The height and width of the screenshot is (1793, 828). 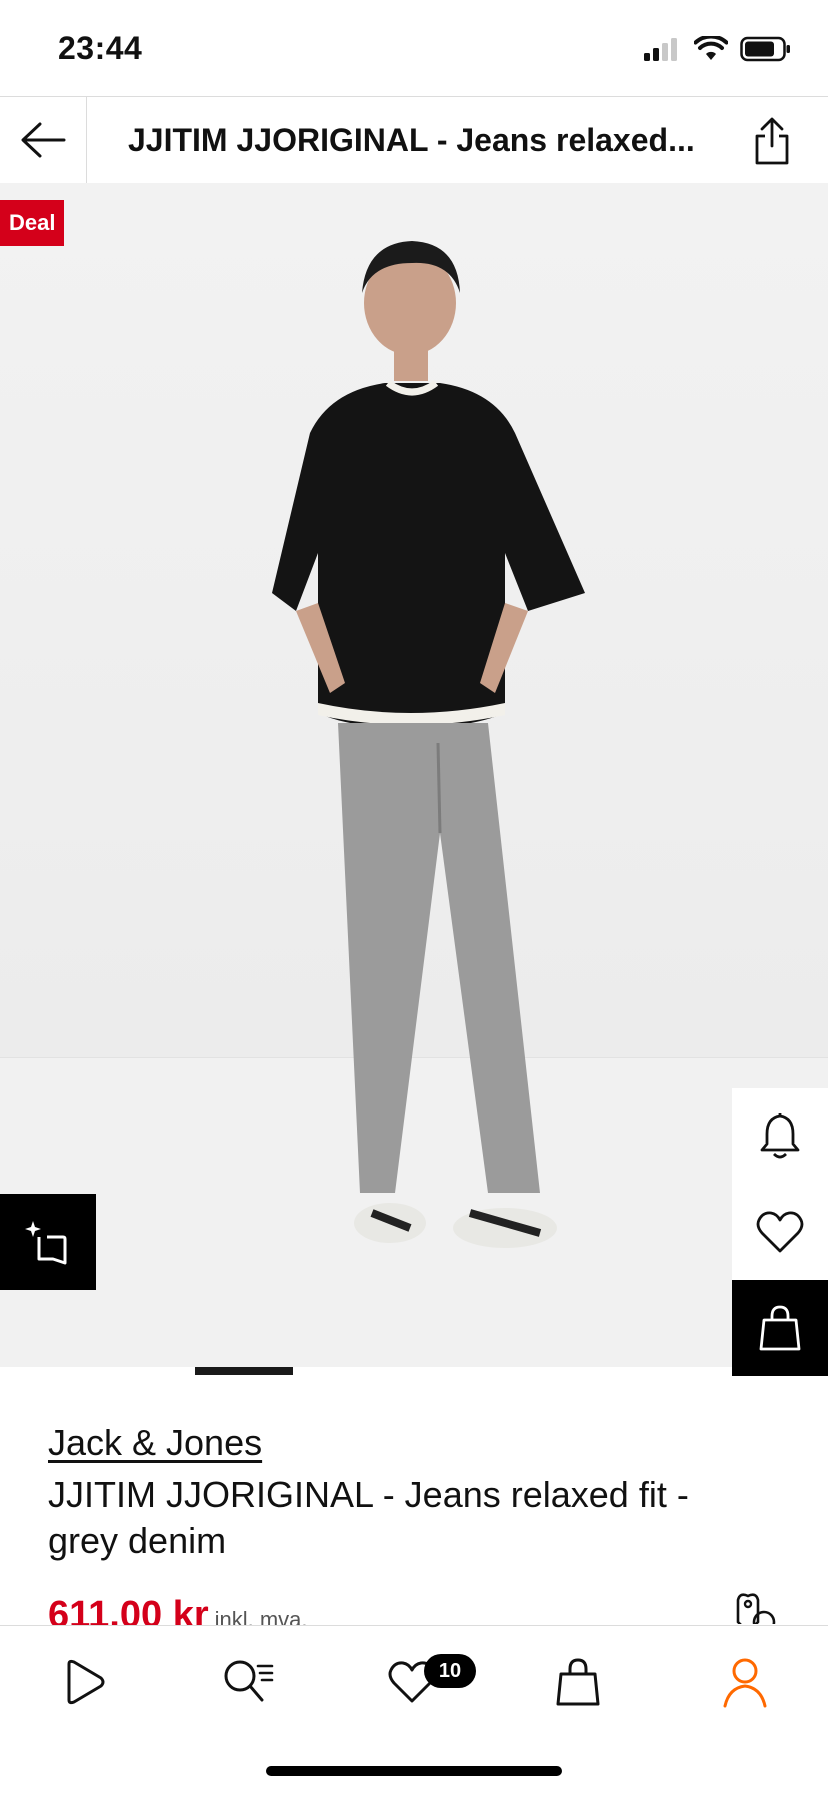 I want to click on tab-cart, so click(x=578, y=1682).